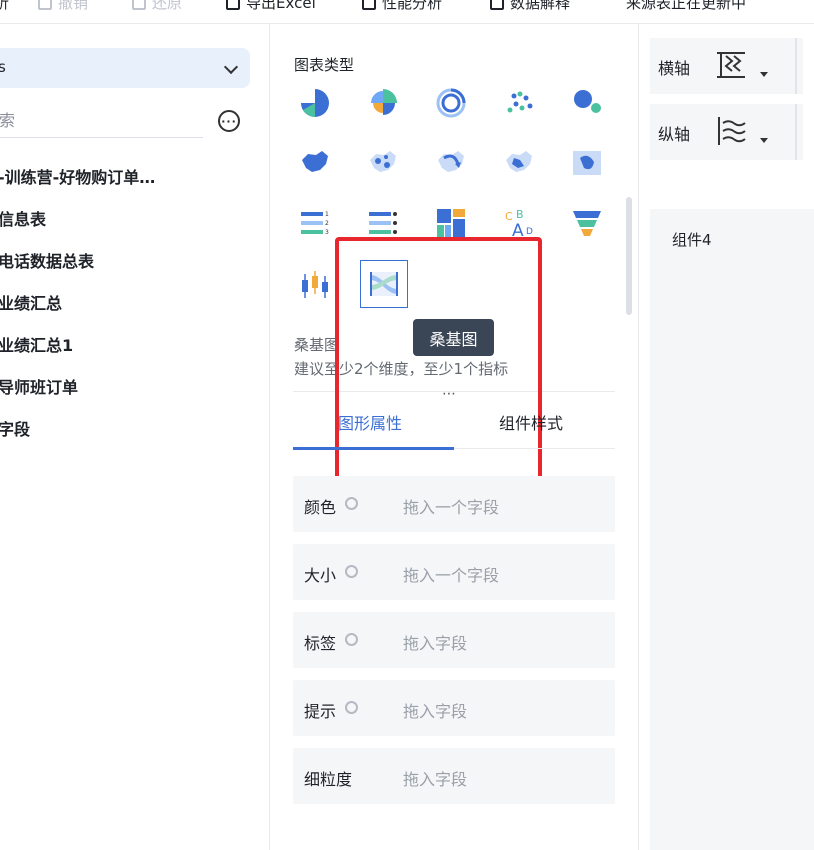 This screenshot has width=814, height=850. I want to click on source-updating-label: 来源表正在更新中, so click(686, 6).